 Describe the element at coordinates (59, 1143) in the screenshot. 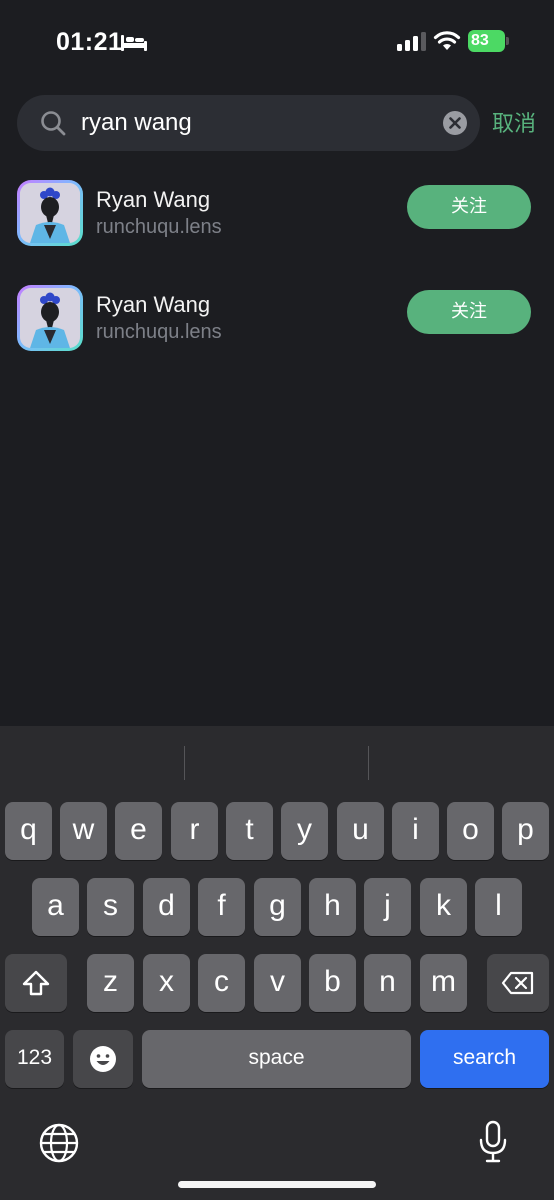

I see `globe-icon` at that location.